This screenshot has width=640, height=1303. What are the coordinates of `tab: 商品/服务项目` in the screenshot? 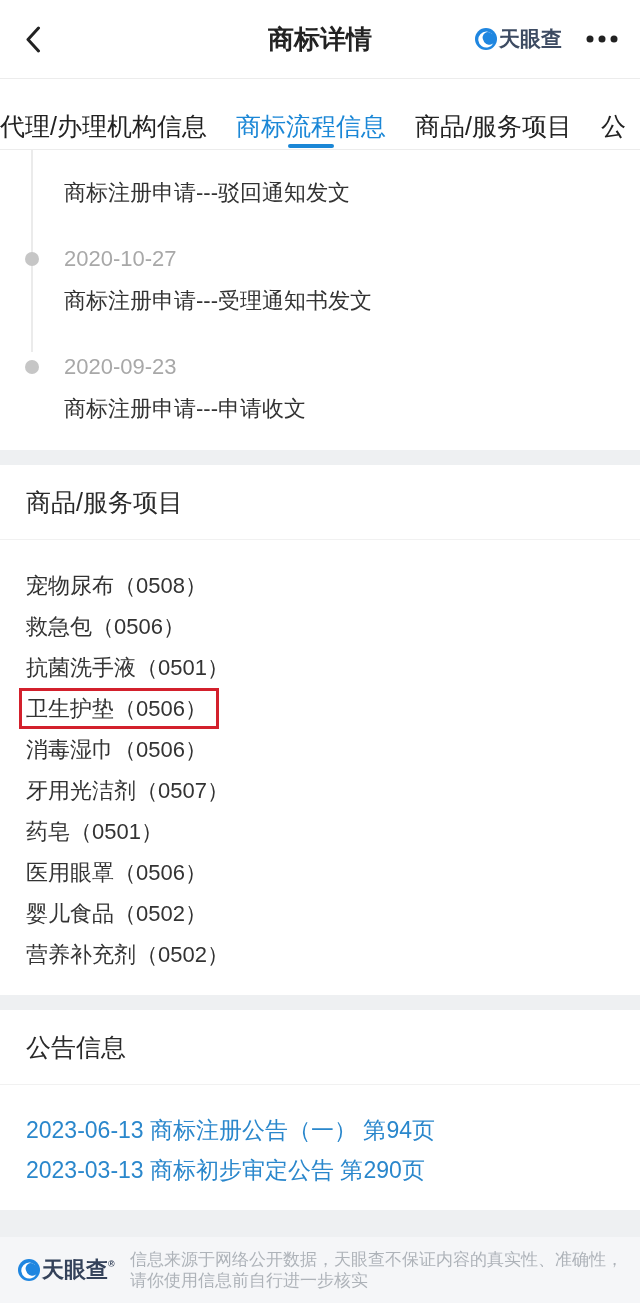 It's located at (493, 114).